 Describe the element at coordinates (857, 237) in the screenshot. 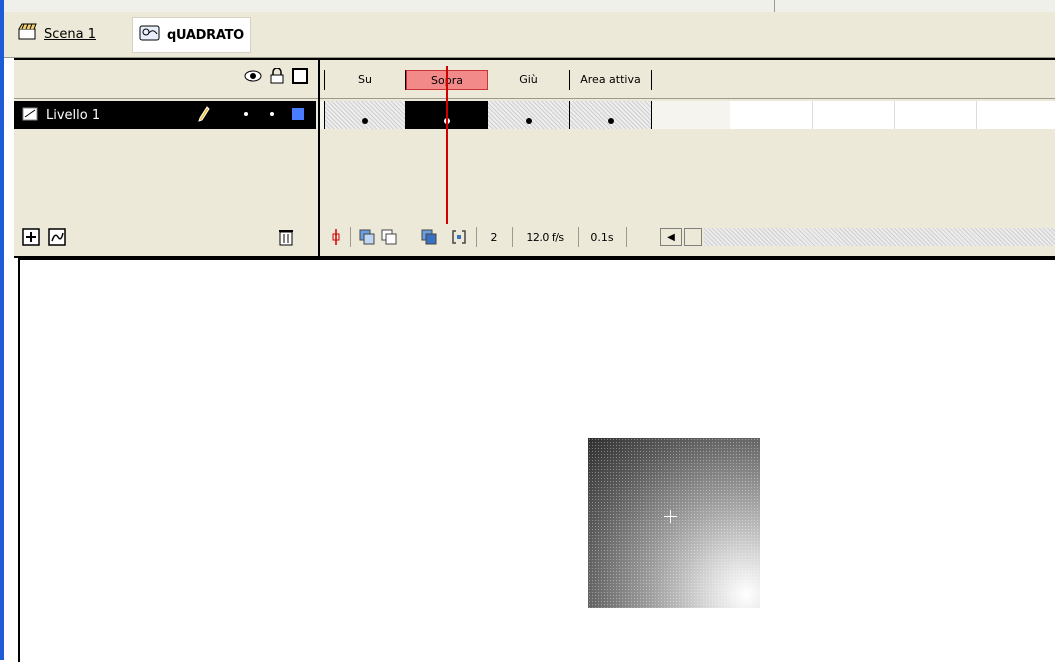

I see `horizontal-scrollbar: ◀` at that location.